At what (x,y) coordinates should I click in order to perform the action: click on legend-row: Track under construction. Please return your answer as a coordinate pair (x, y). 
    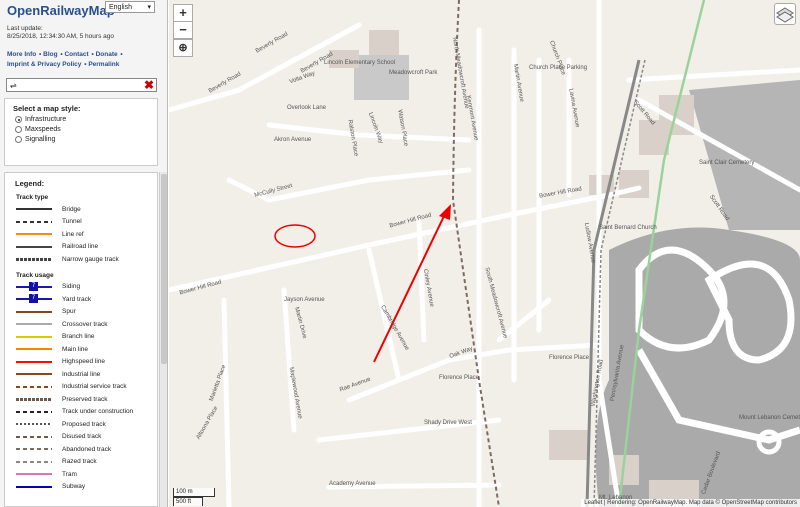
    Looking at the image, I should click on (86, 412).